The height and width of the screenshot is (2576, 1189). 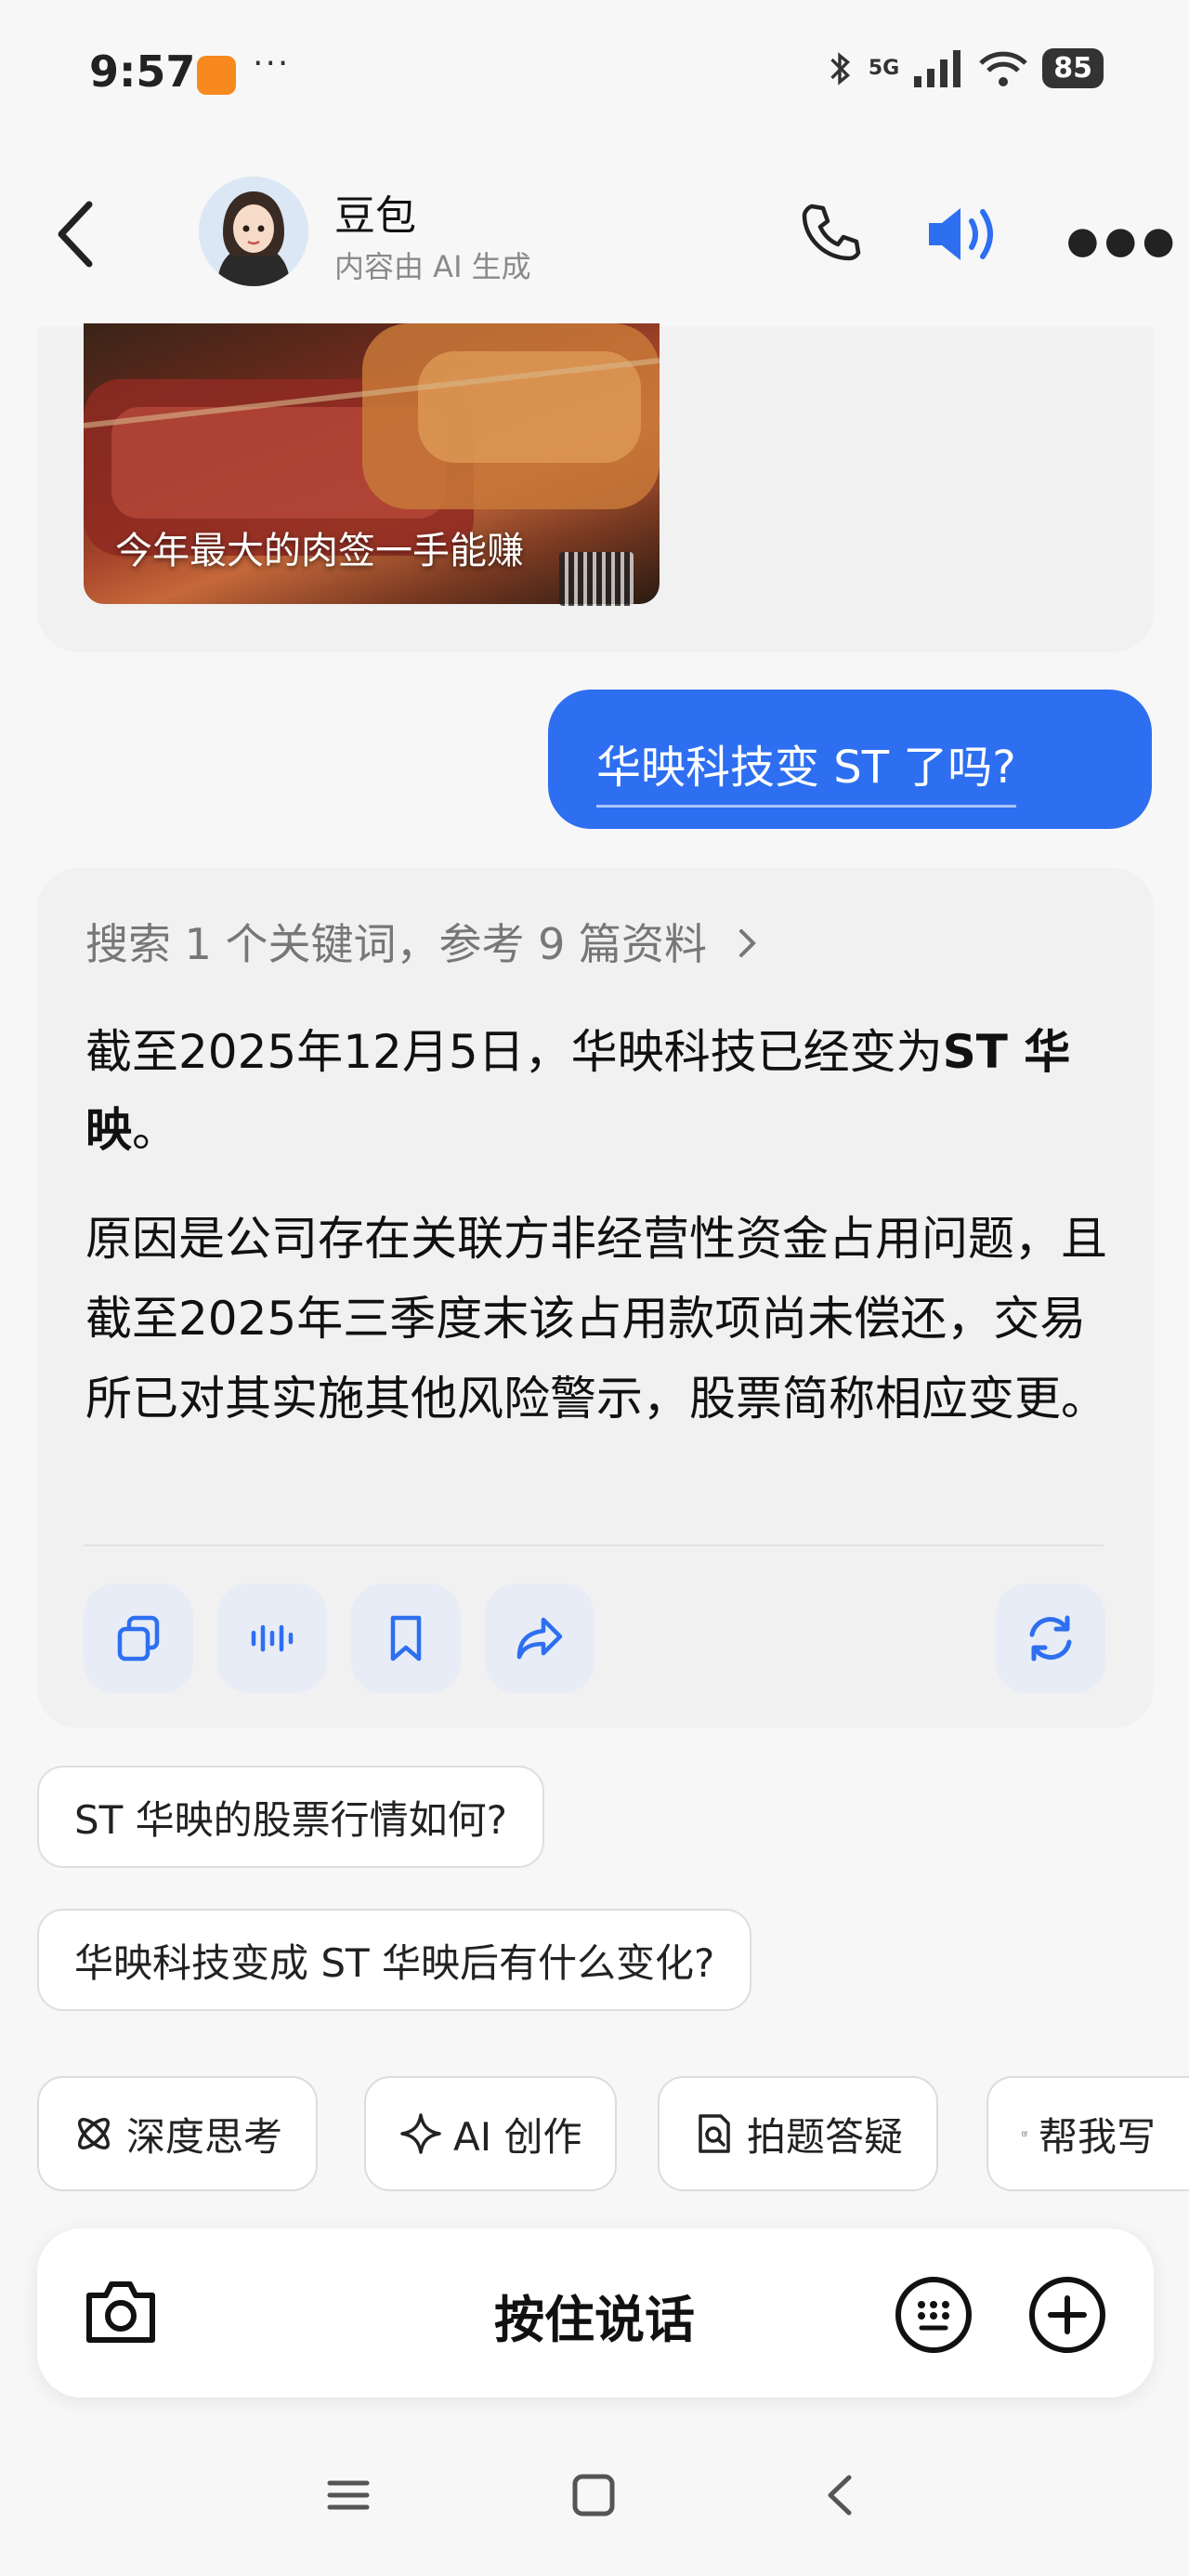 What do you see at coordinates (216, 75) in the screenshot?
I see `app-notification-icon` at bounding box center [216, 75].